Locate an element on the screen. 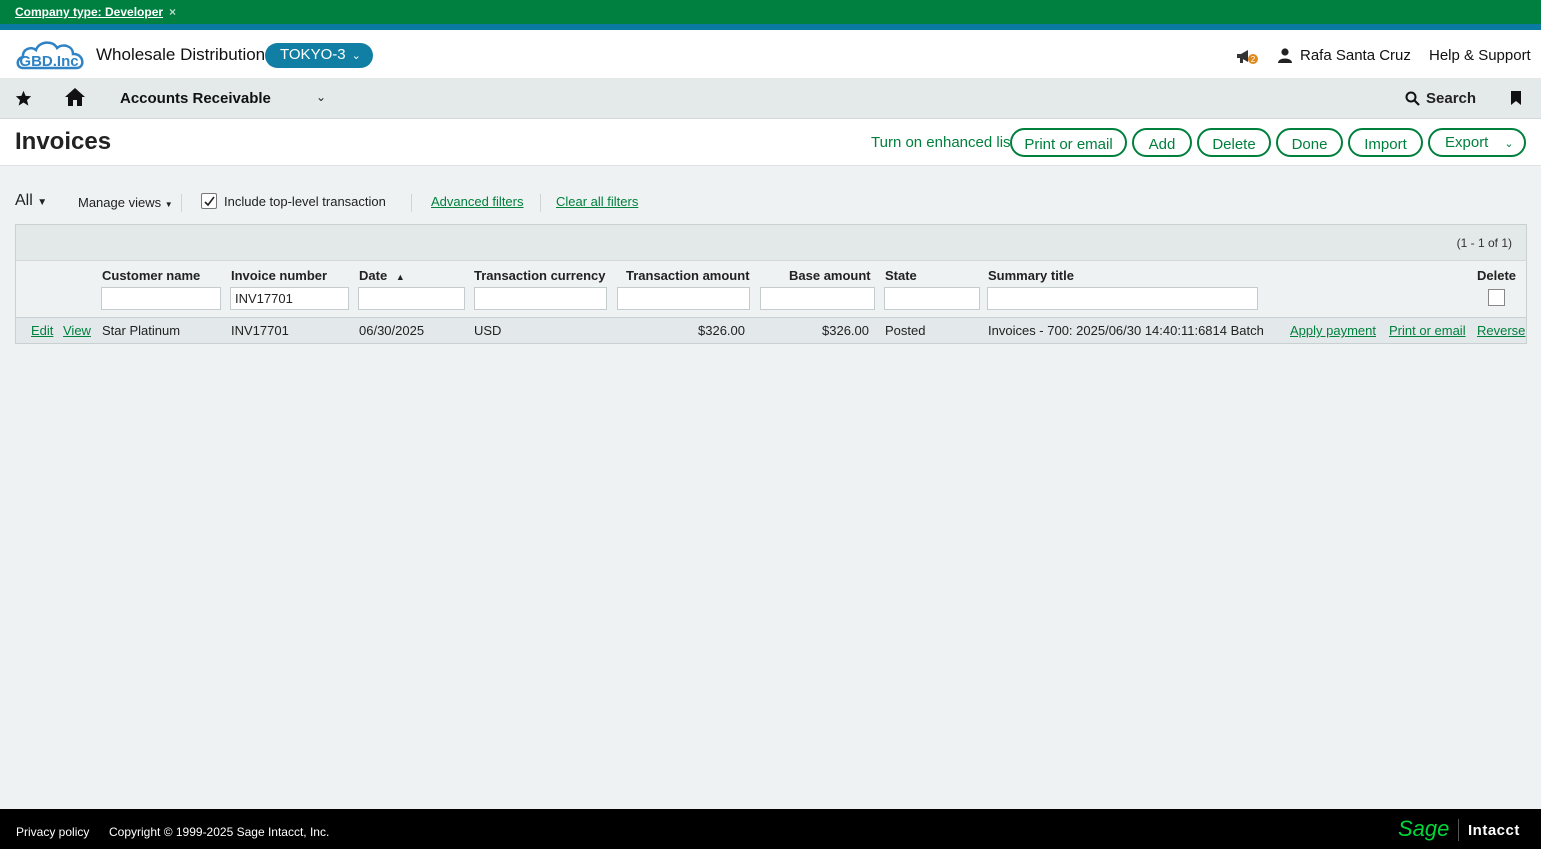 The width and height of the screenshot is (1541, 849). privacy-policy-link: Privacy policy is located at coordinates (52, 832).